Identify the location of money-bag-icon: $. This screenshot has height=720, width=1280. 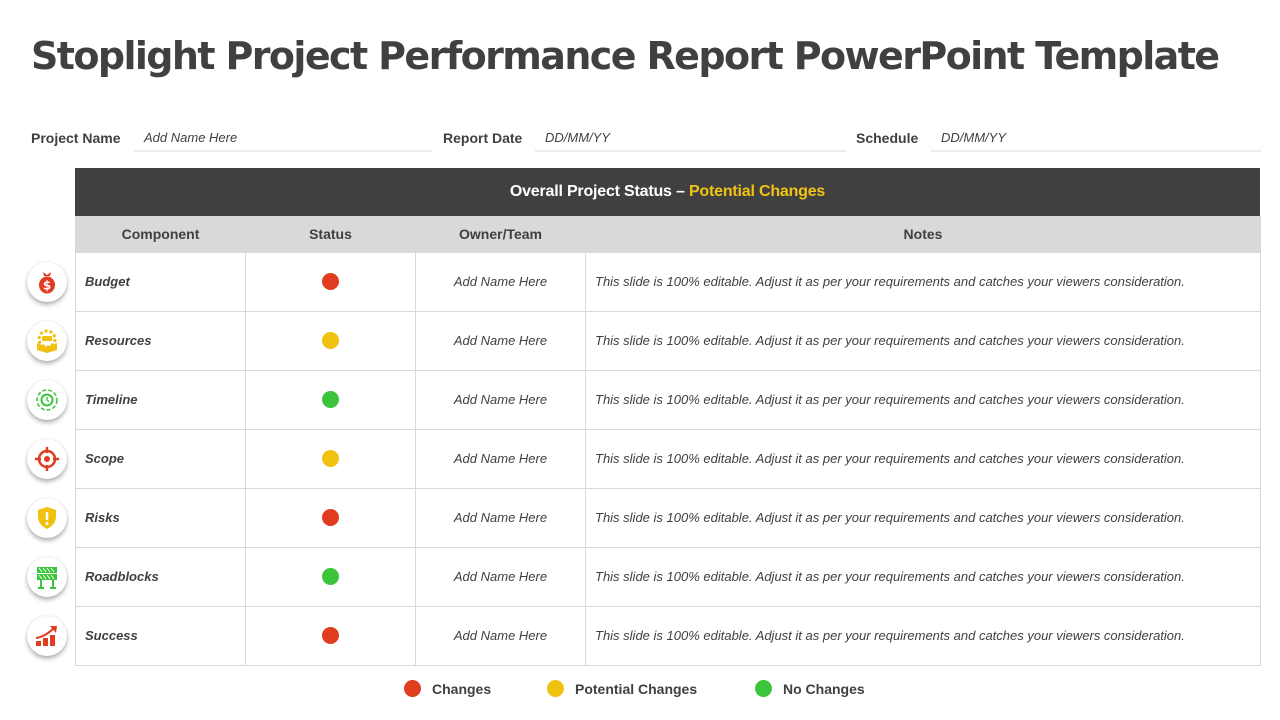
(47, 282).